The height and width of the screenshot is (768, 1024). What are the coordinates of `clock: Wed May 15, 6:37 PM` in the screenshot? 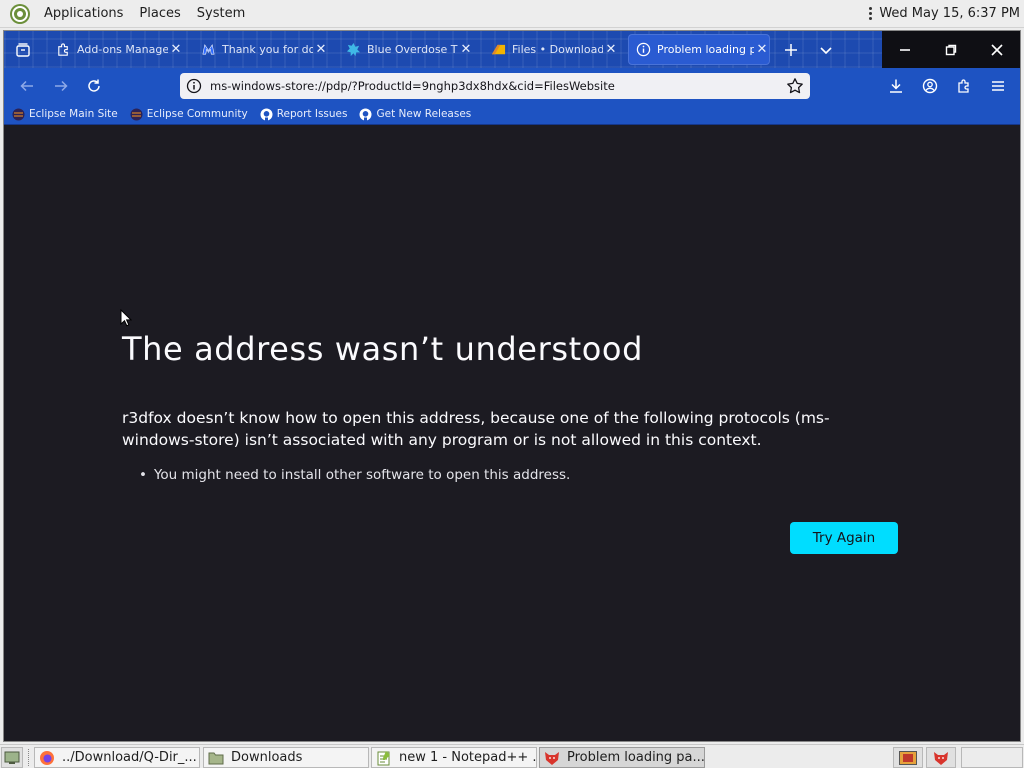 It's located at (949, 13).